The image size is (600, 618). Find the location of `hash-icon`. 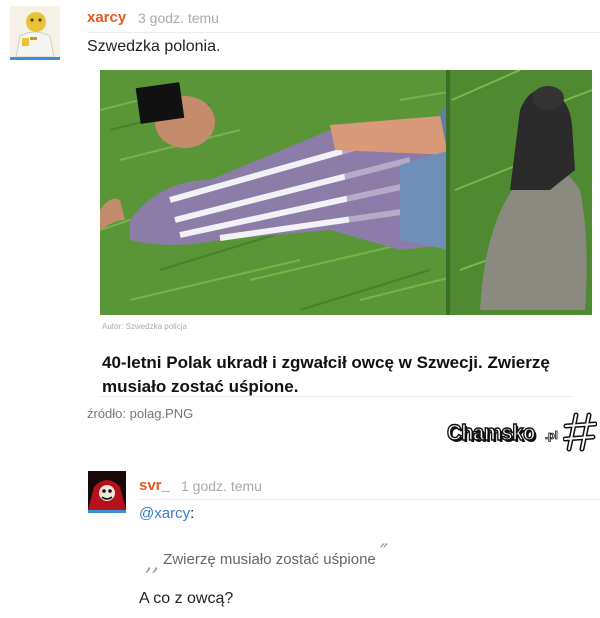

hash-icon is located at coordinates (580, 432).